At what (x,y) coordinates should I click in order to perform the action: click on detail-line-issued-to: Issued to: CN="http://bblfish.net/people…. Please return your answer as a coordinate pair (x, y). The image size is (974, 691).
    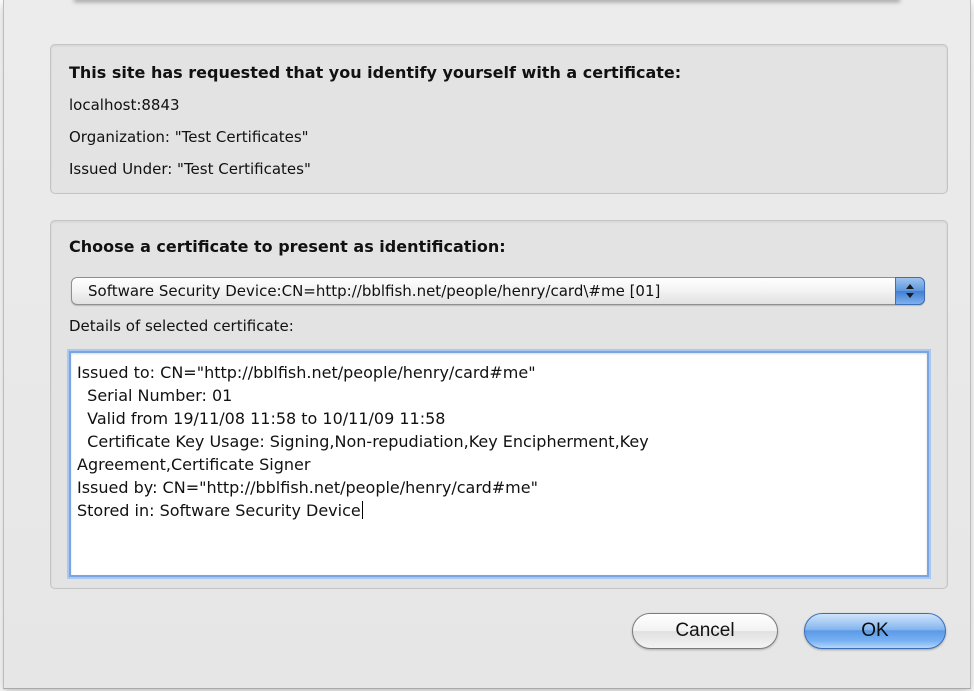
    Looking at the image, I should click on (306, 372).